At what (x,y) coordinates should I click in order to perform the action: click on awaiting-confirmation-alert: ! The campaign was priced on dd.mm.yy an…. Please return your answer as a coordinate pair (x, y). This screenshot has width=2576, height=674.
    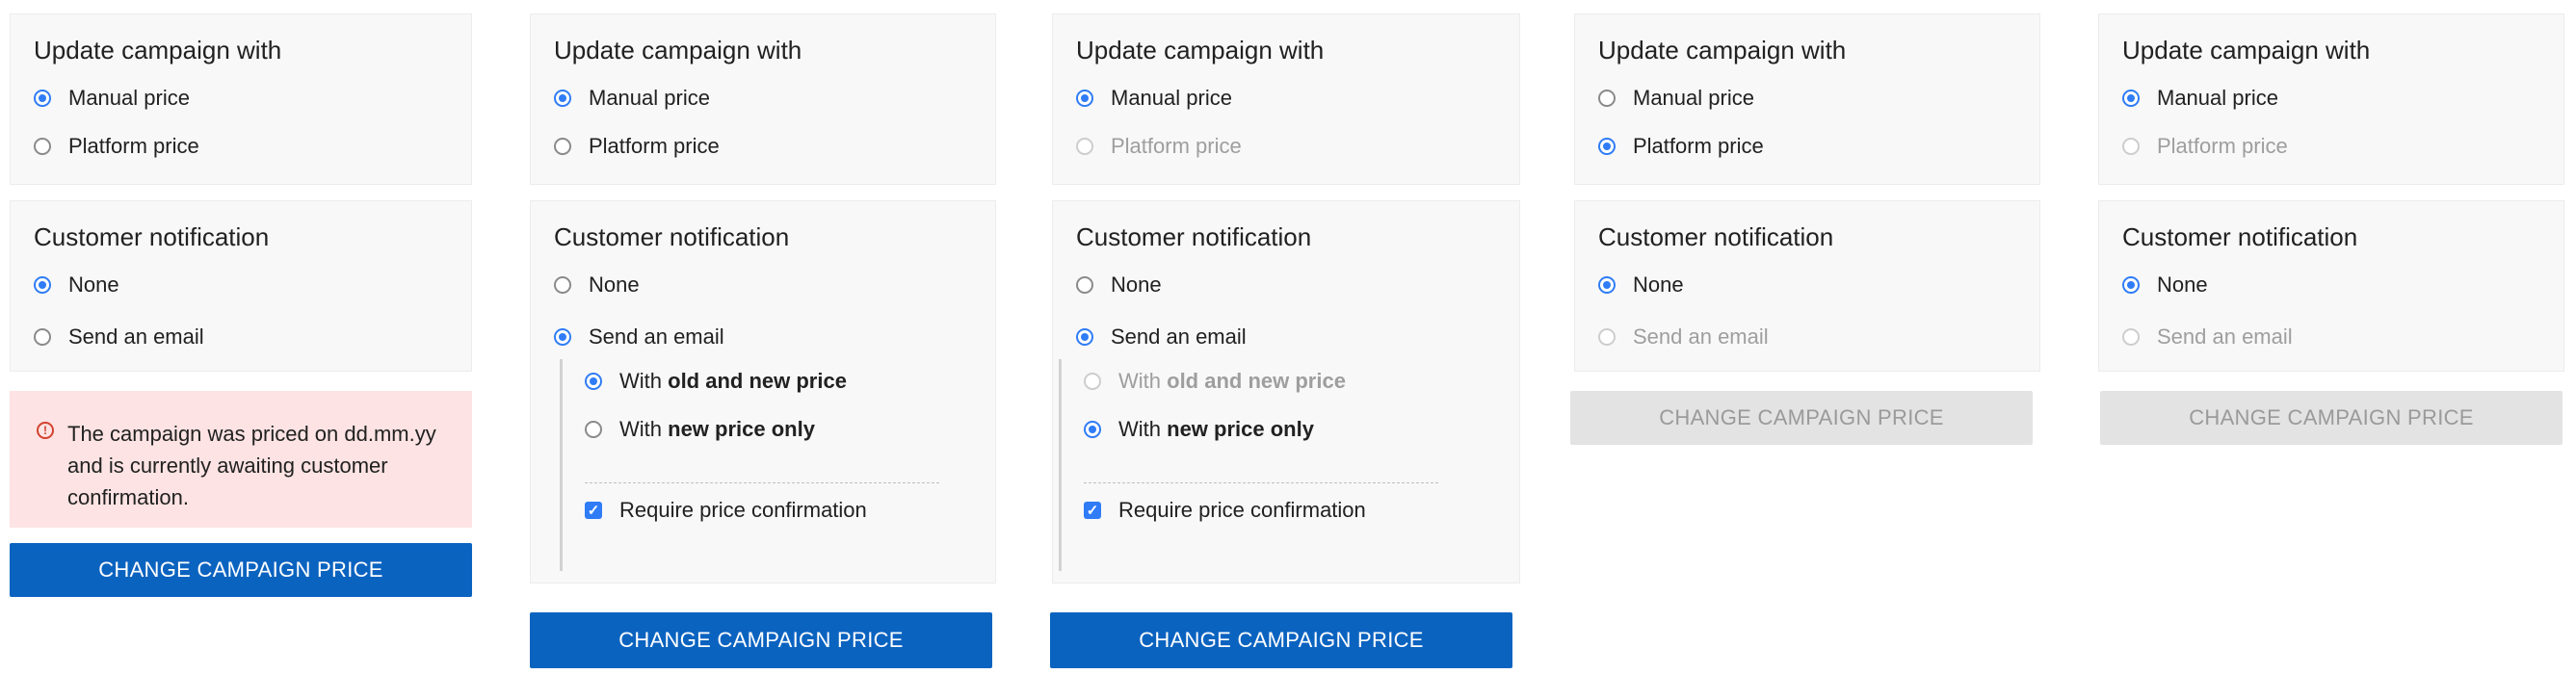
    Looking at the image, I should click on (241, 460).